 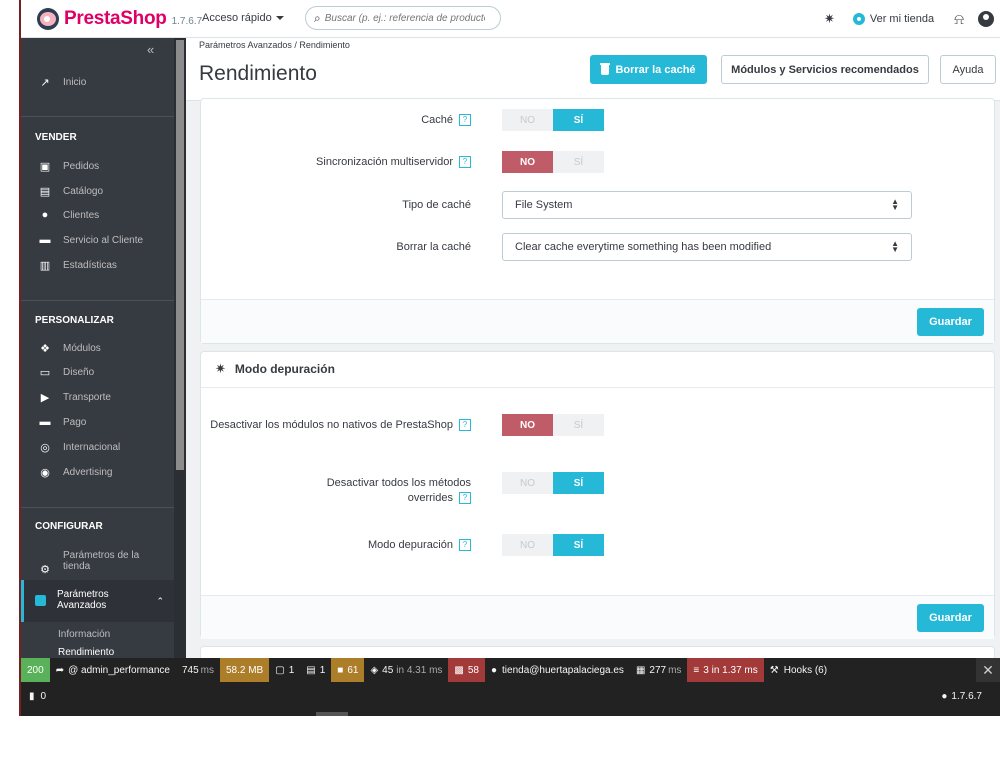 What do you see at coordinates (97, 447) in the screenshot?
I see `sidebar-item-international: ◎ Internacional` at bounding box center [97, 447].